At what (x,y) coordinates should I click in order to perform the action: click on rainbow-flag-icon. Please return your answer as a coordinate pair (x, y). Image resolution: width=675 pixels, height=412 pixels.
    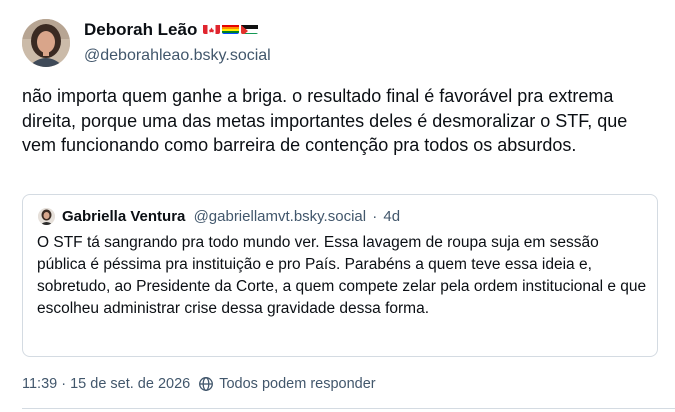
    Looking at the image, I should click on (231, 28).